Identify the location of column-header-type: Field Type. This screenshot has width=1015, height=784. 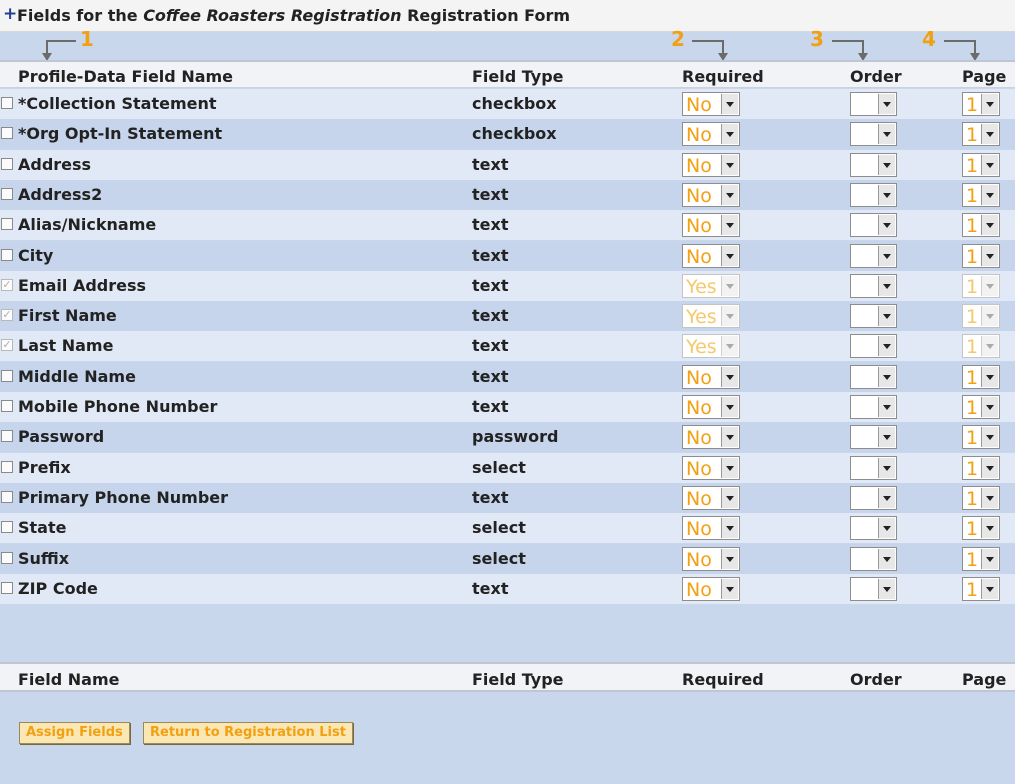
(518, 76).